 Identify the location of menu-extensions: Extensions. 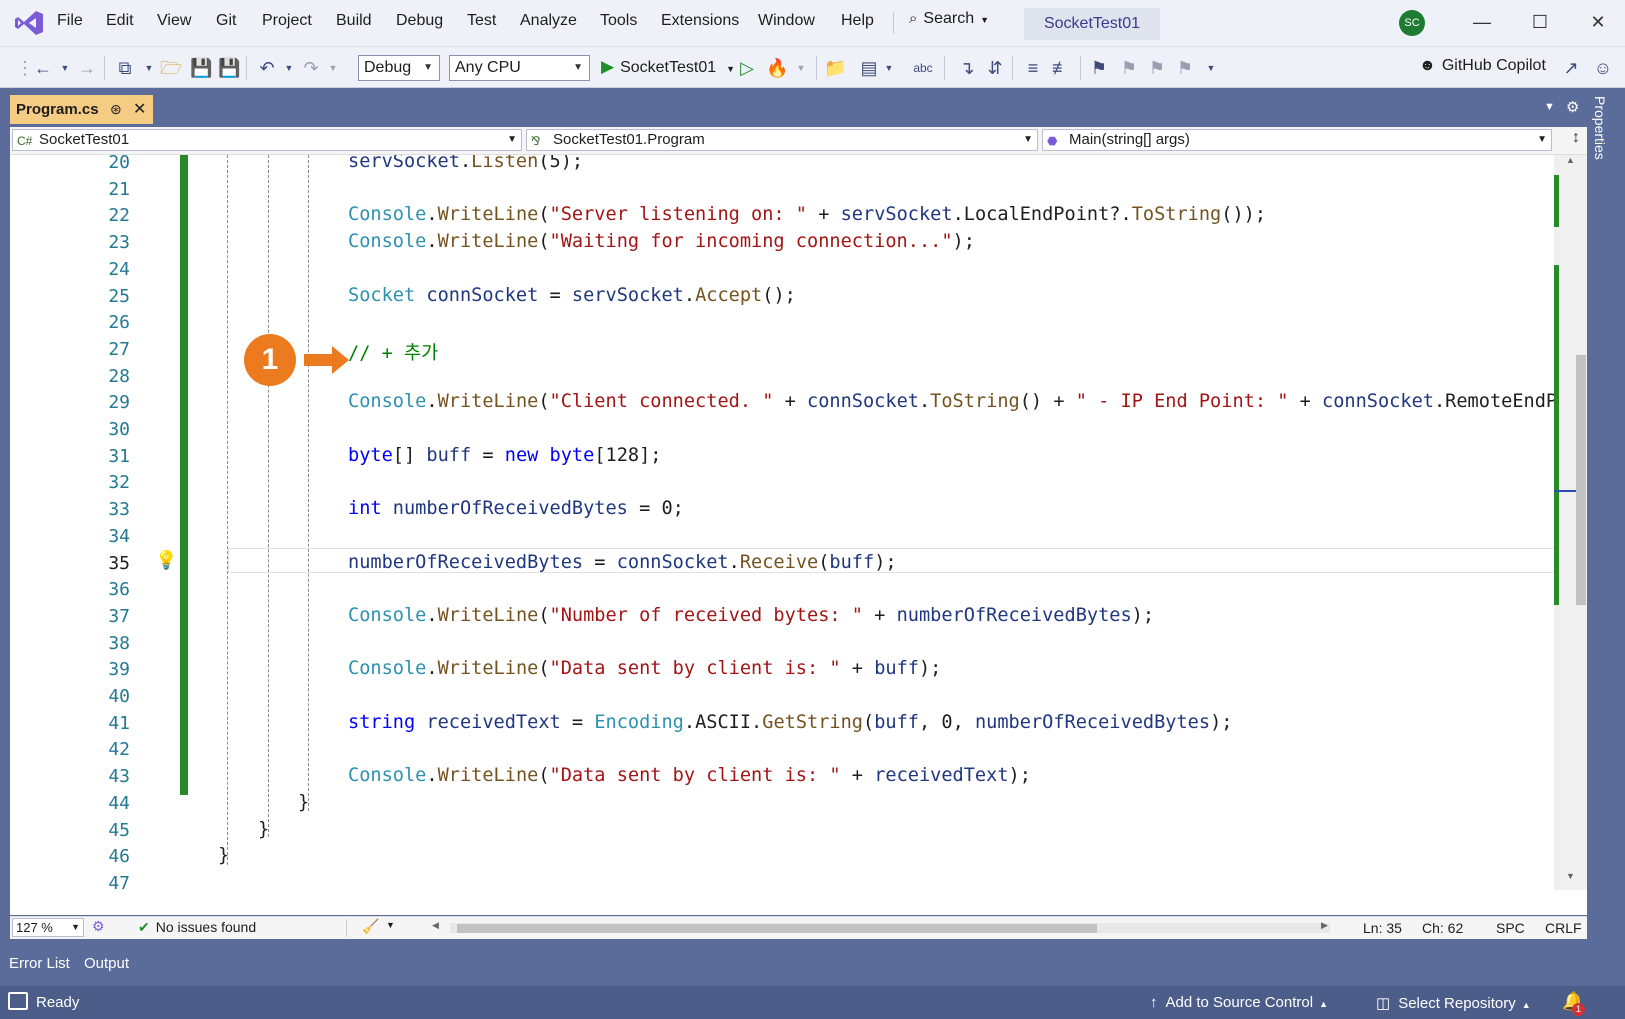
(700, 21).